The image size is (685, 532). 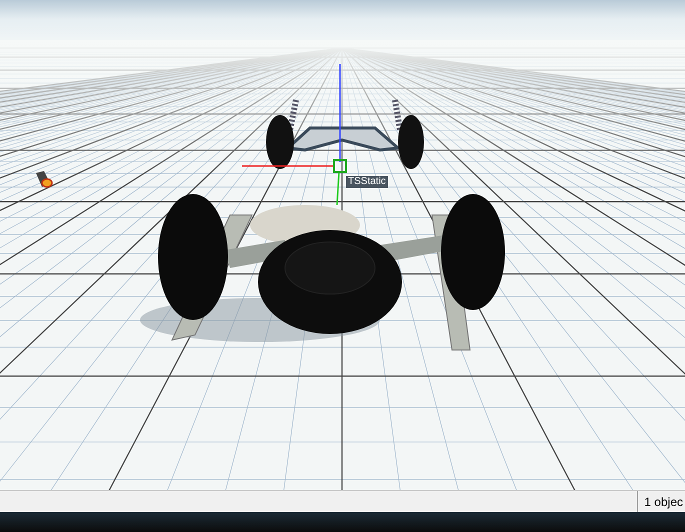 What do you see at coordinates (663, 502) in the screenshot?
I see `selection-count: 1 objec` at bounding box center [663, 502].